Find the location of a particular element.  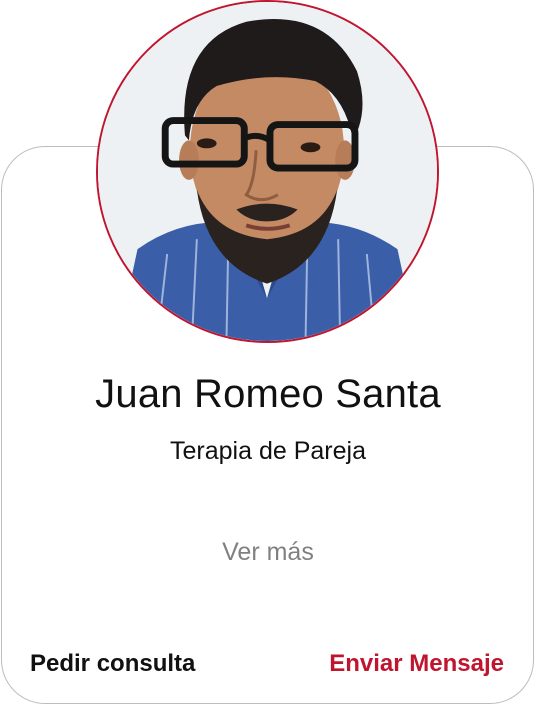

request-consultation-button: Pedir consulta is located at coordinates (112, 664).